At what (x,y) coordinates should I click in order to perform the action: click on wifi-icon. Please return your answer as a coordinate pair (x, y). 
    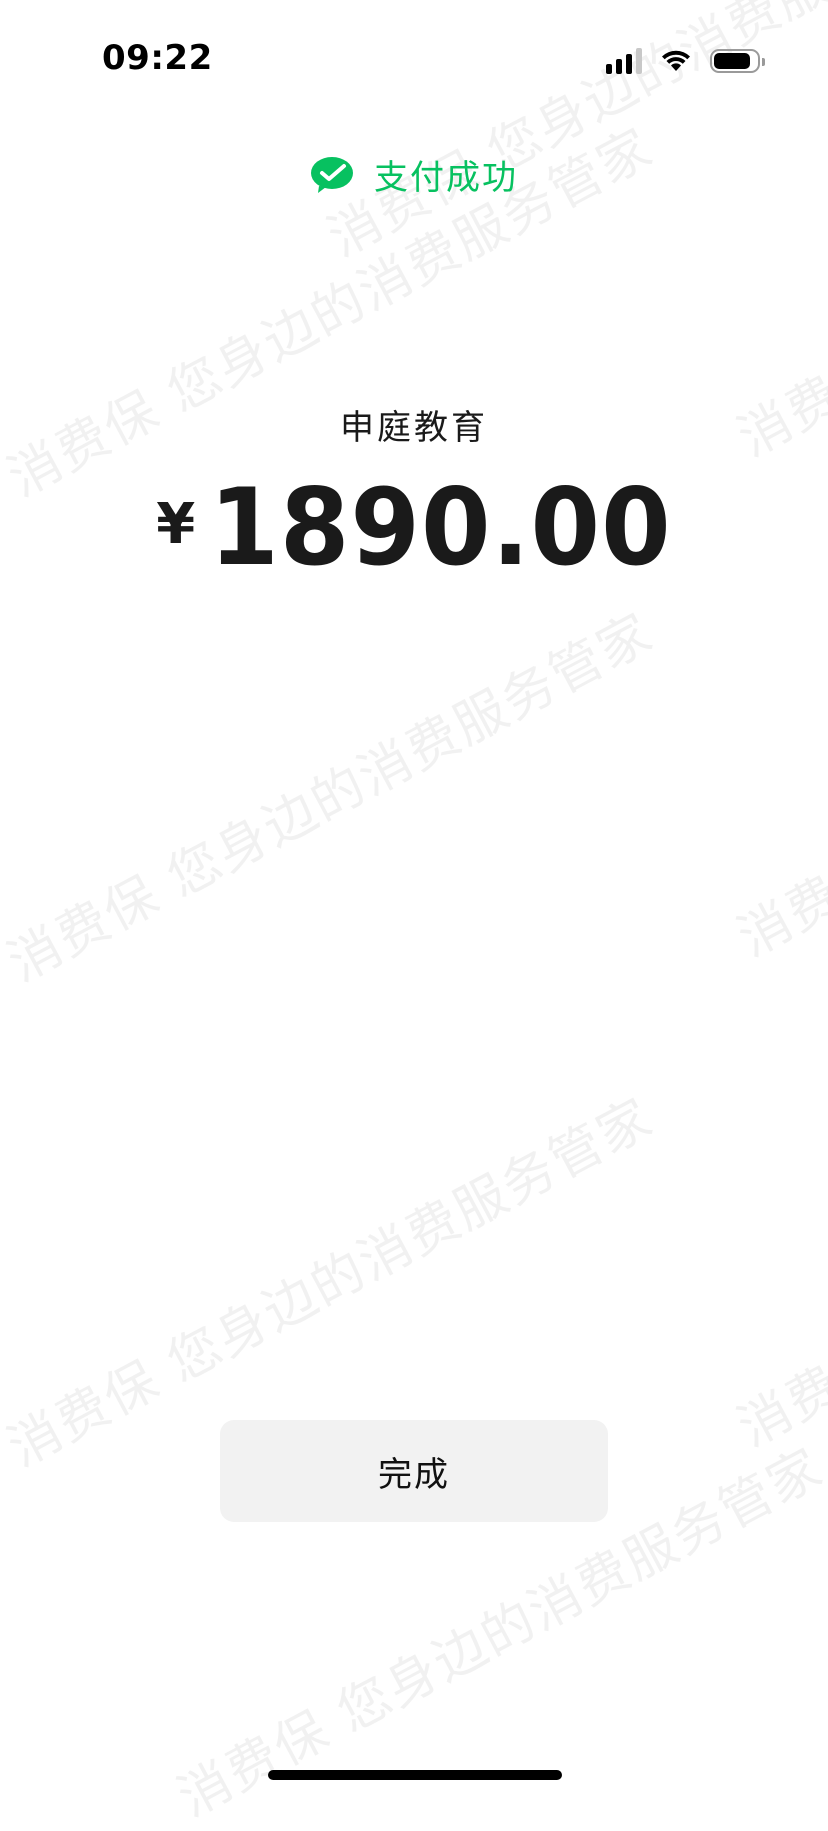
    Looking at the image, I should click on (676, 60).